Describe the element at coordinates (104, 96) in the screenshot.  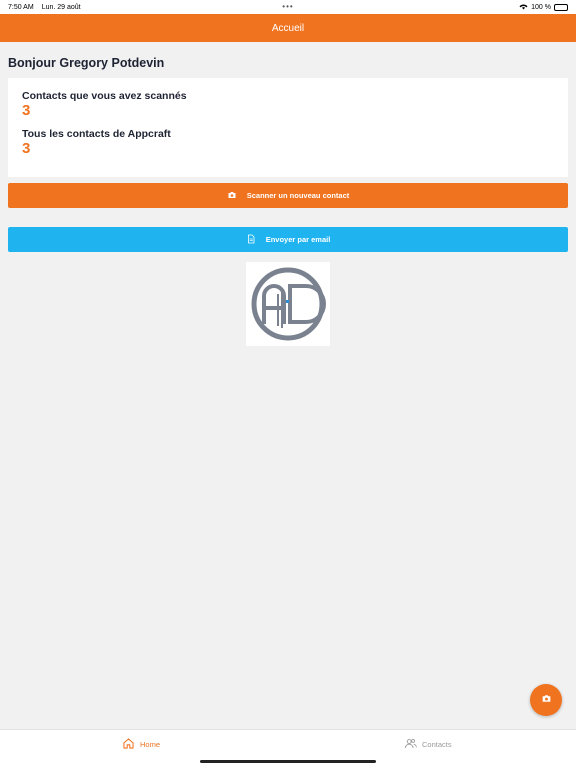
I see `scanned-contacts-label: Contacts que vous avez scannés` at that location.